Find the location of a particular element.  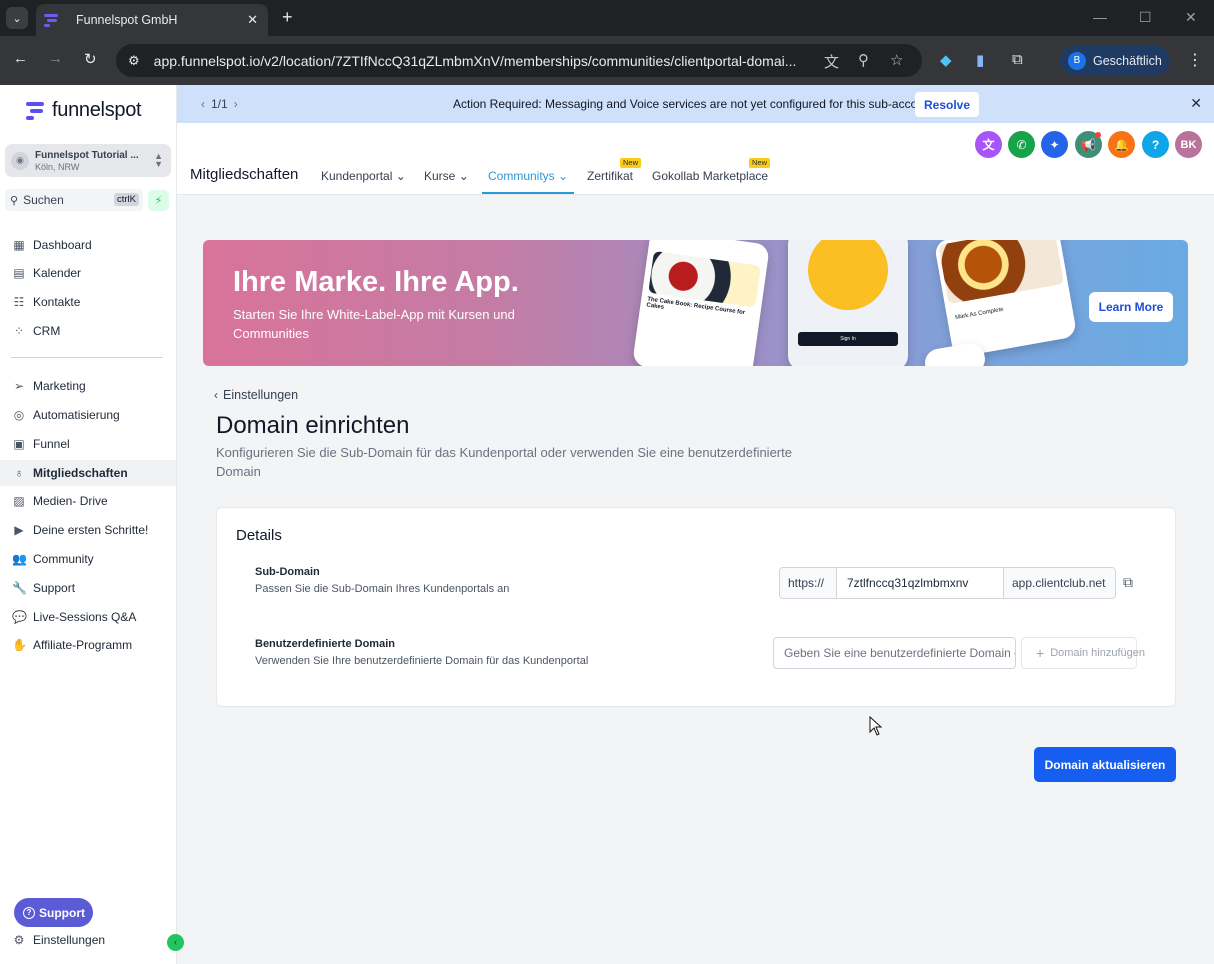

reload-icon: ↻ is located at coordinates (90, 59).